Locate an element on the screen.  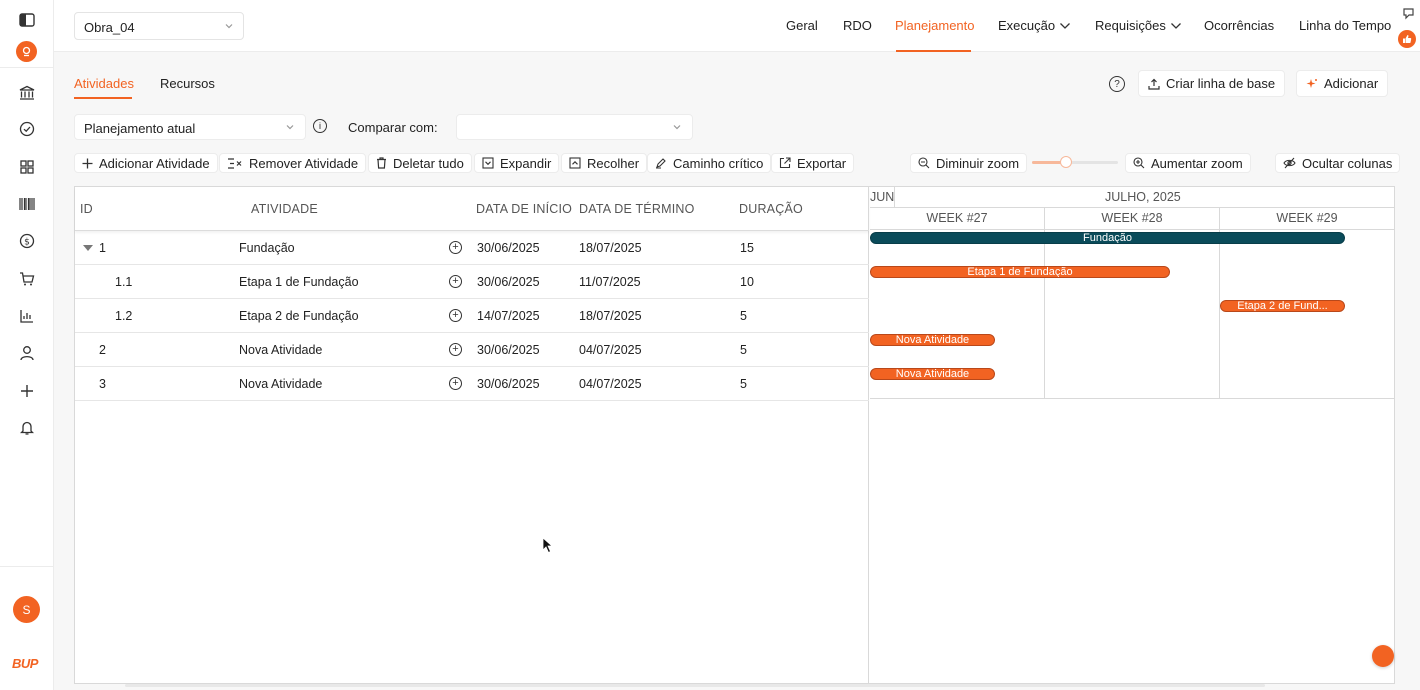
dollar-icon: $ is located at coordinates (27, 241).